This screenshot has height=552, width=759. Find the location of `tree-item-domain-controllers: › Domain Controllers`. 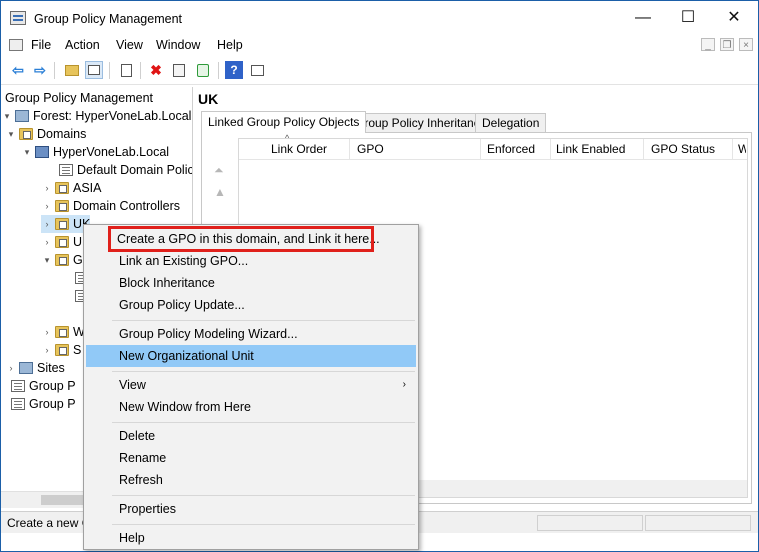

tree-item-domain-controllers: › Domain Controllers is located at coordinates (110, 206).